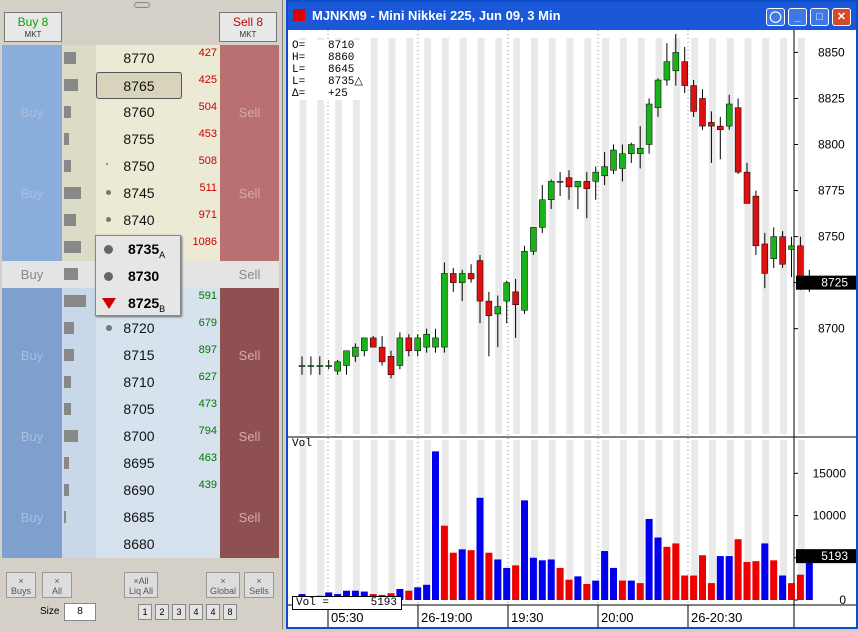 Image resolution: width=858 pixels, height=632 pixels. Describe the element at coordinates (145, 612) in the screenshot. I see `quantity-button: 1` at that location.